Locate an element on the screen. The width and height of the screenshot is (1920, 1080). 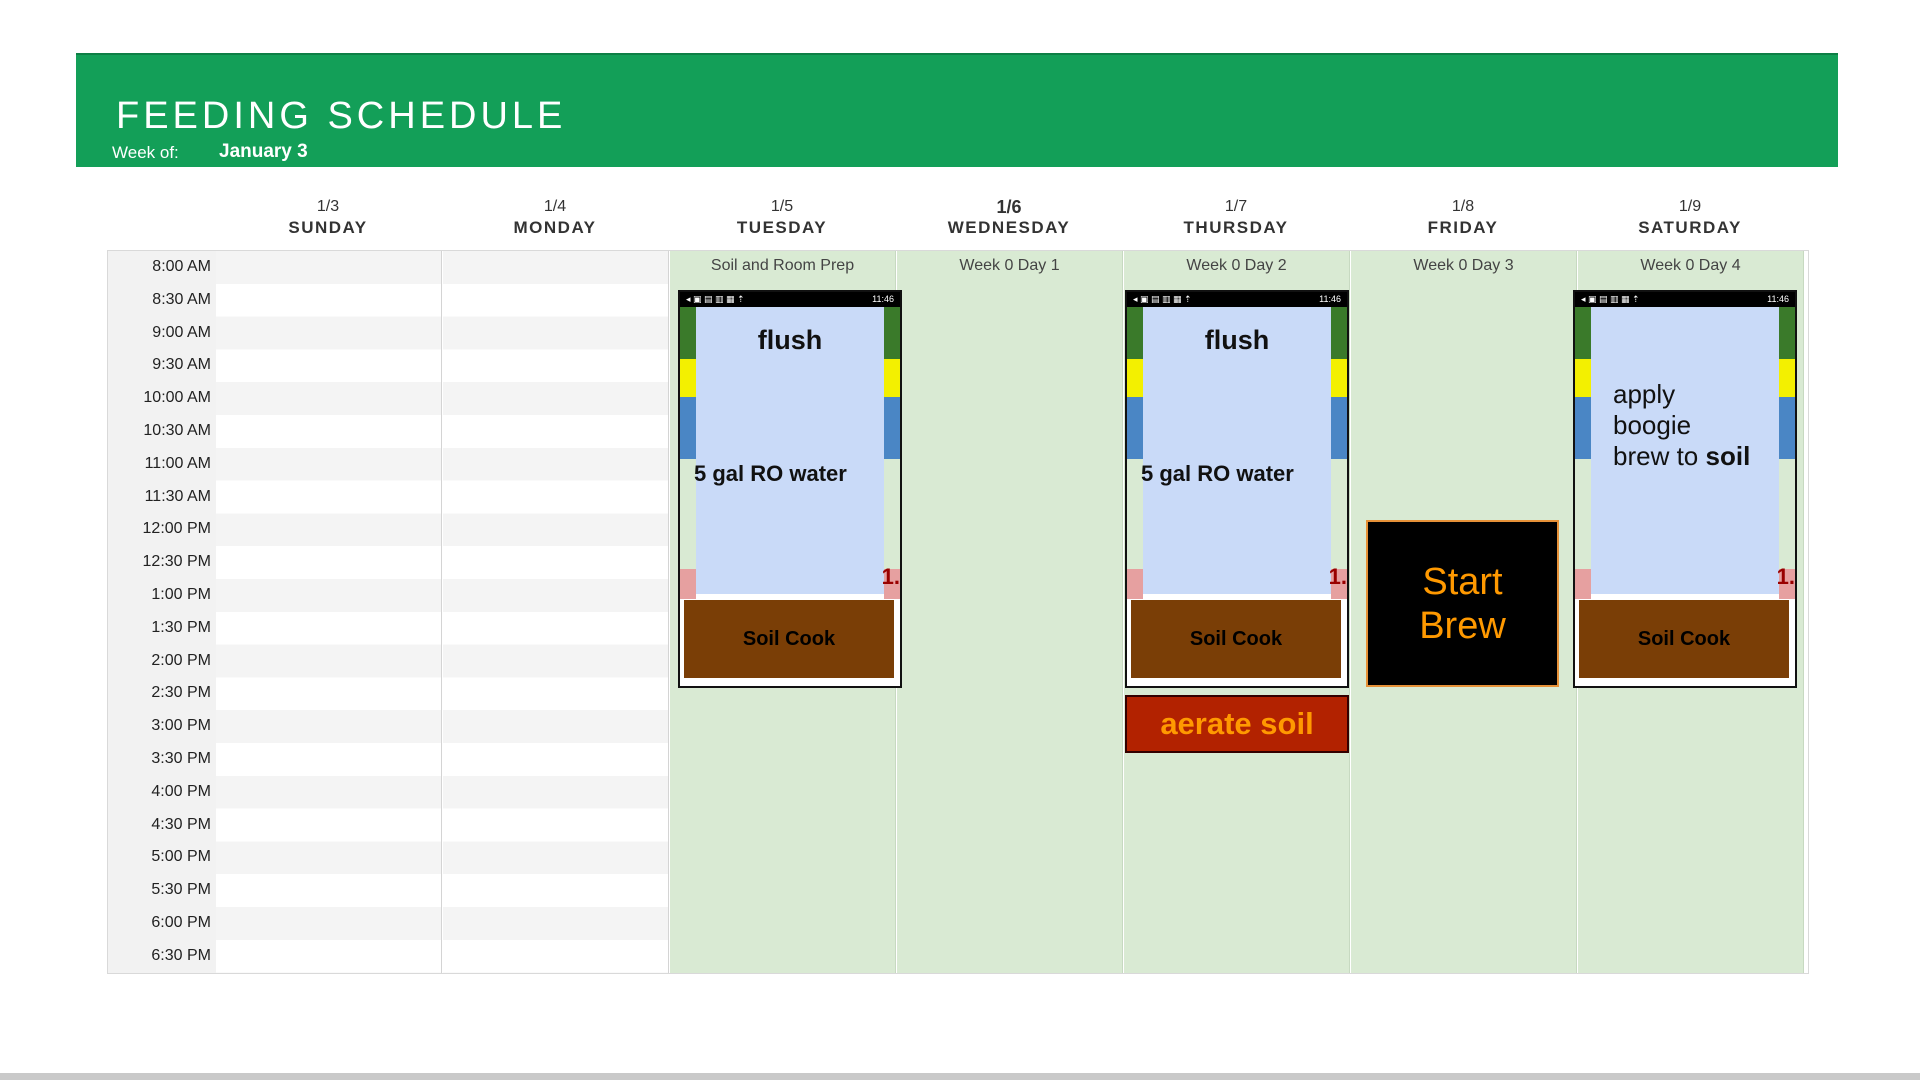
time-label: 8:00 AM is located at coordinates (181, 266).